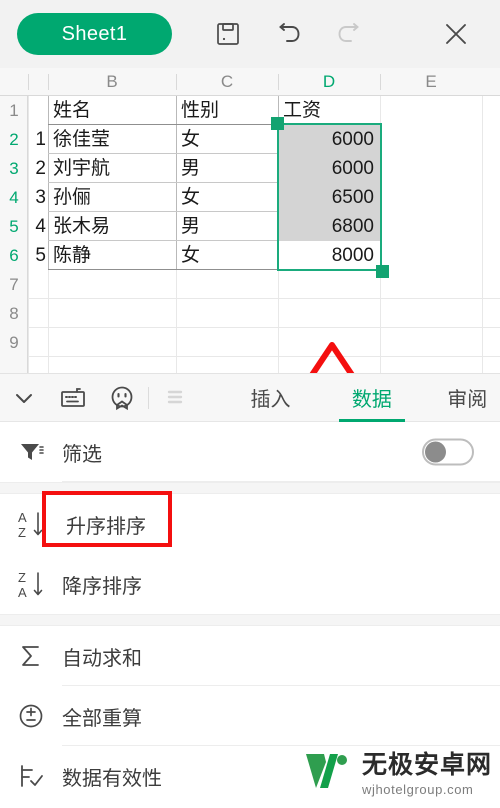 This screenshot has width=500, height=808. What do you see at coordinates (73, 398) in the screenshot?
I see `keyboard-icon` at bounding box center [73, 398].